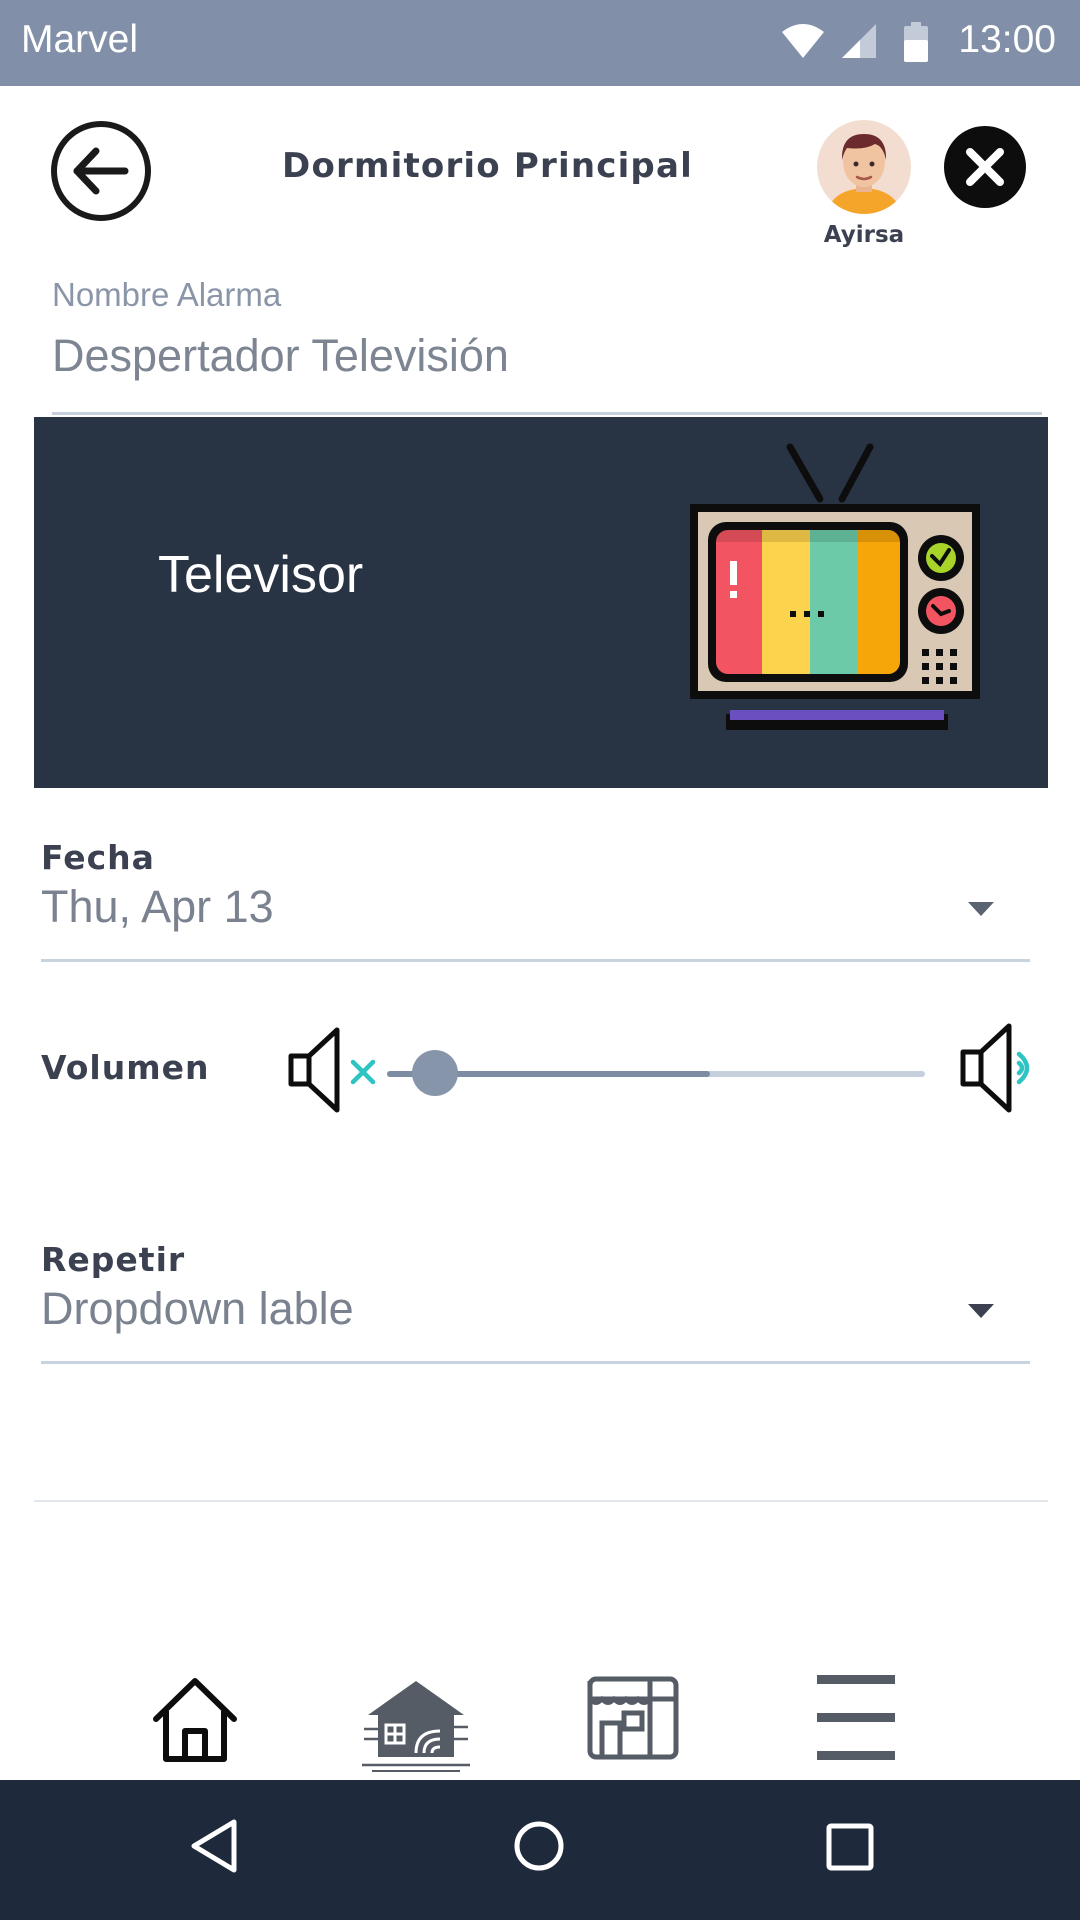 The width and height of the screenshot is (1080, 1920). What do you see at coordinates (985, 167) in the screenshot?
I see `close-icon` at bounding box center [985, 167].